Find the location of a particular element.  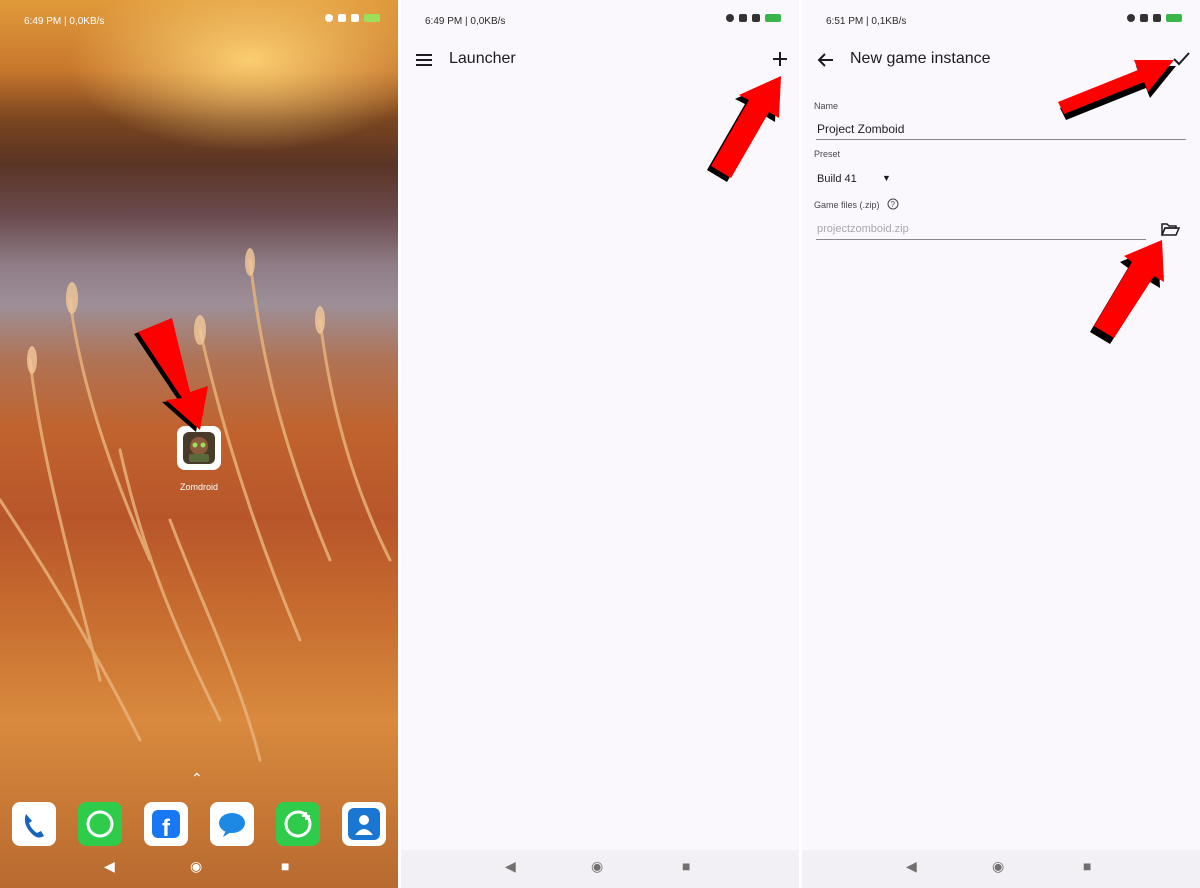

red-arrow-to-app is located at coordinates (171, 375).